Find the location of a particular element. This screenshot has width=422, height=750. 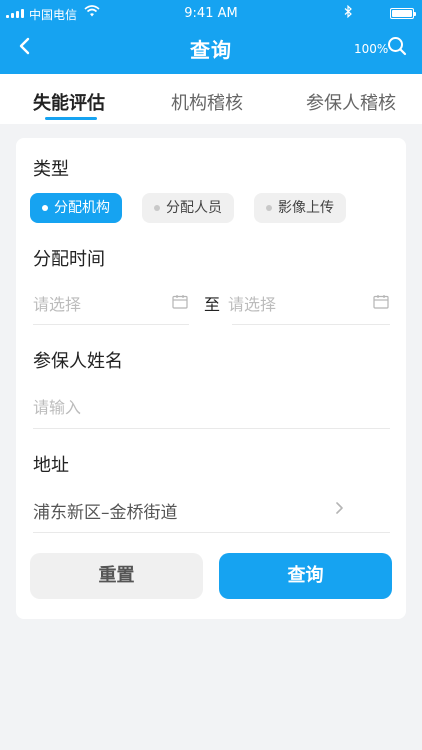

app-header: 中国电信 9:41 AM 查询 100% is located at coordinates (211, 37).